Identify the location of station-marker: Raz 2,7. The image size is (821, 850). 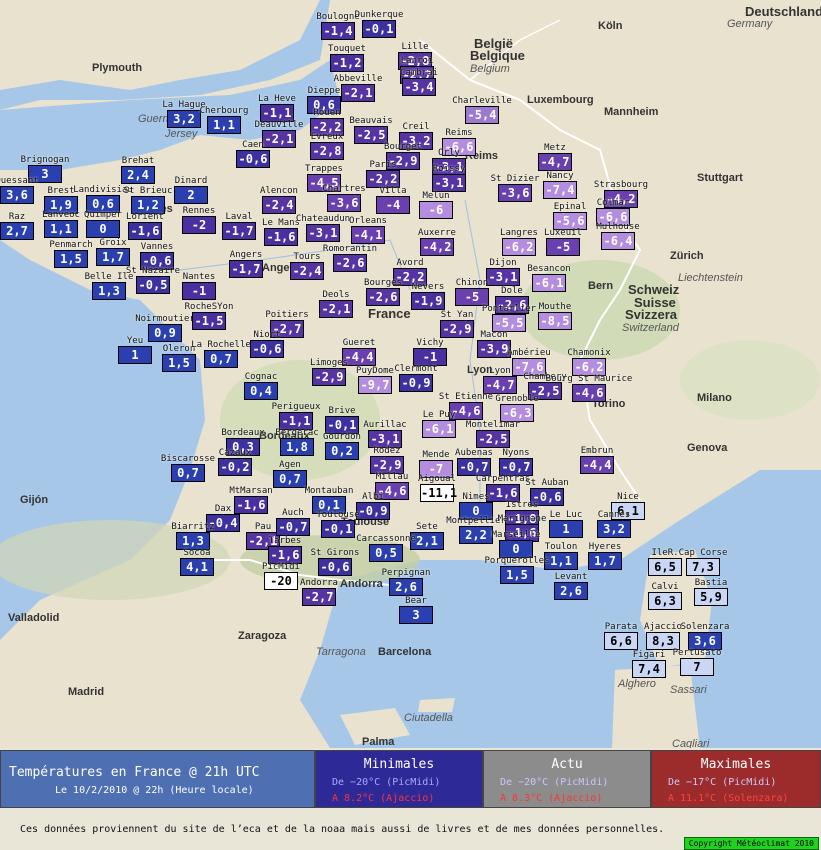
(17, 226).